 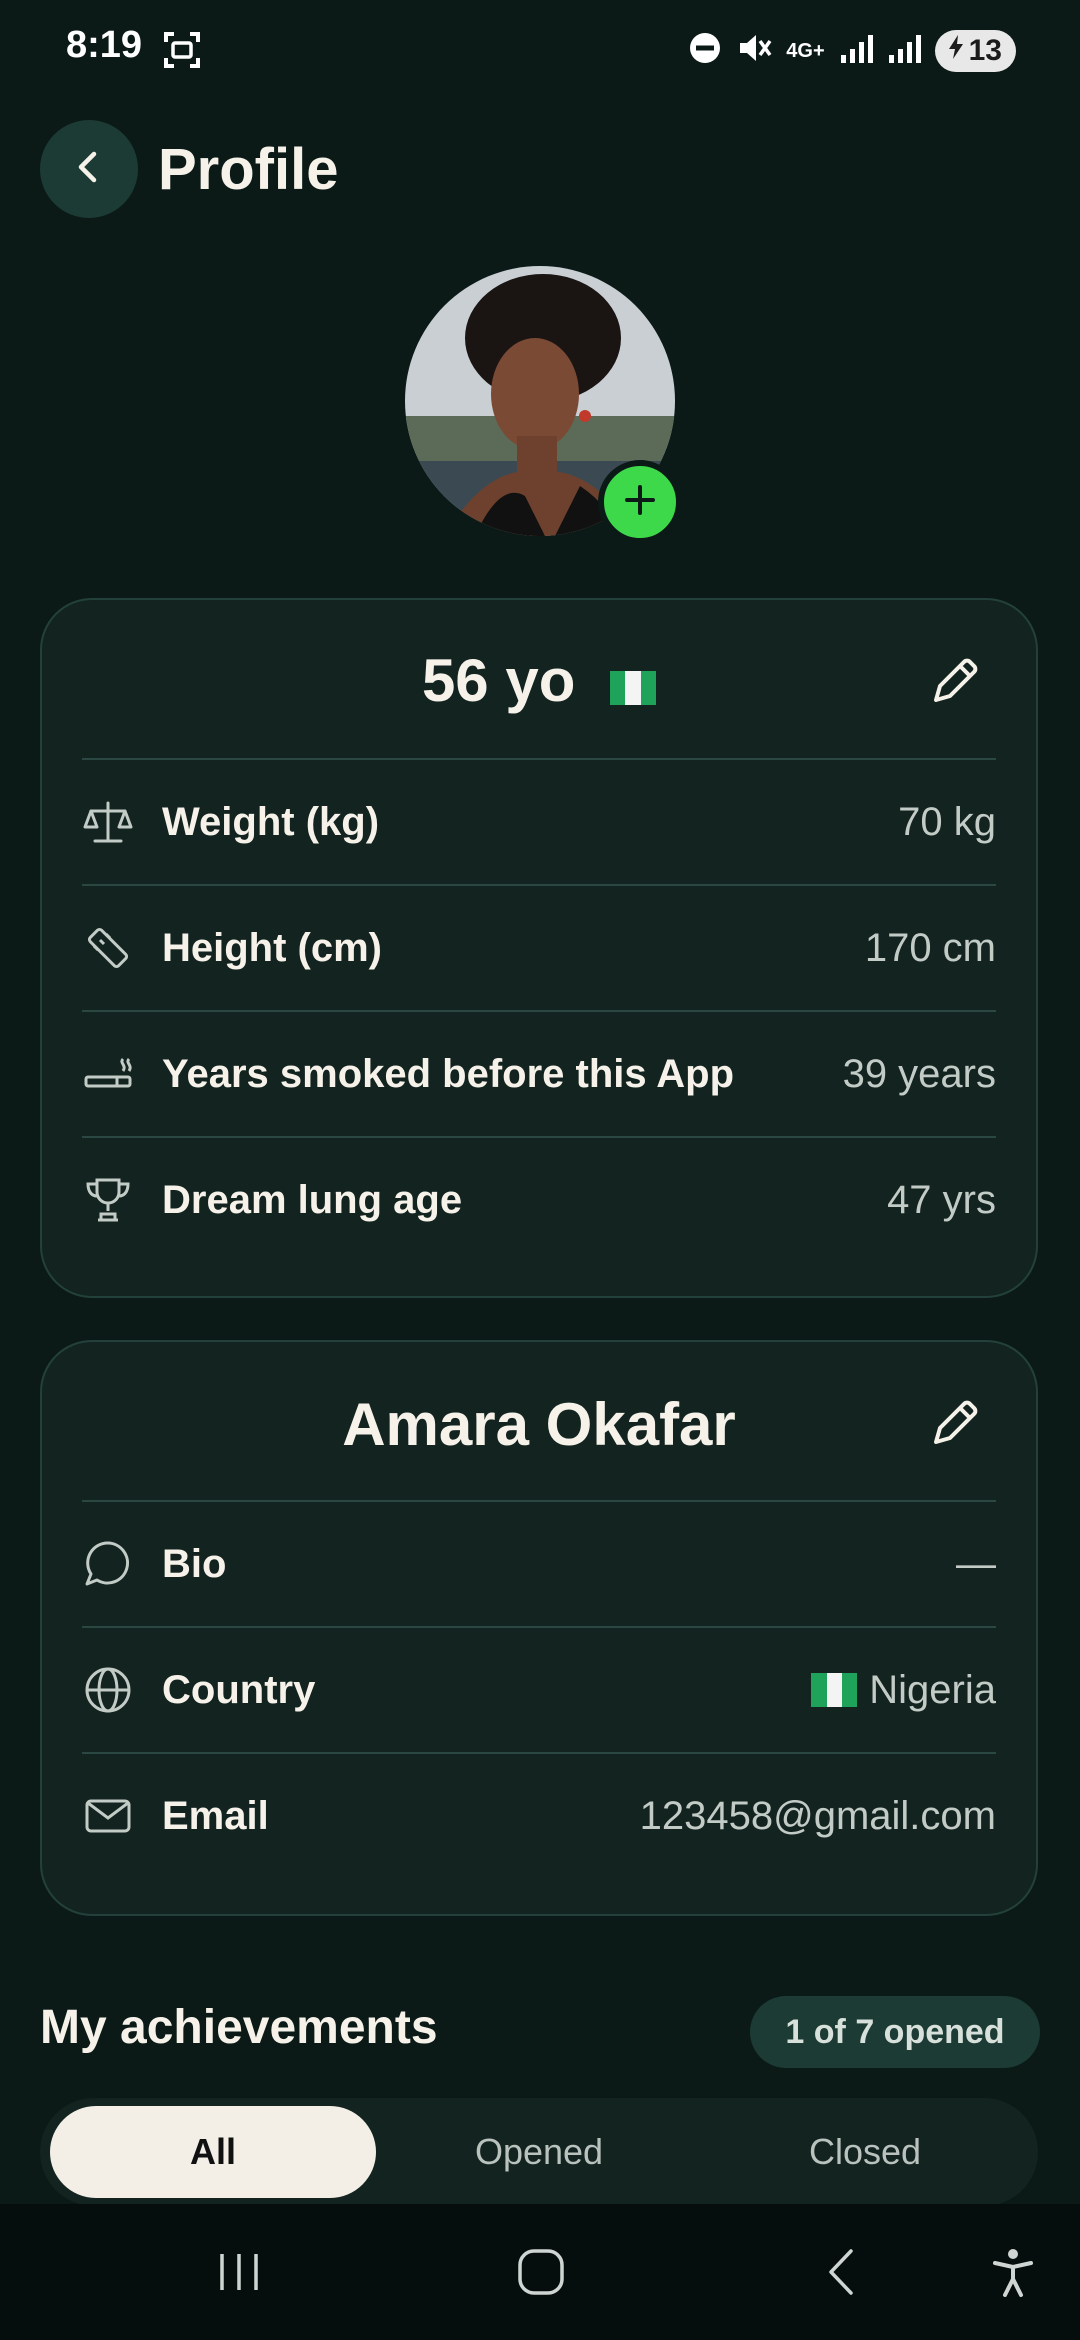 I want to click on plus-icon, so click(x=640, y=502).